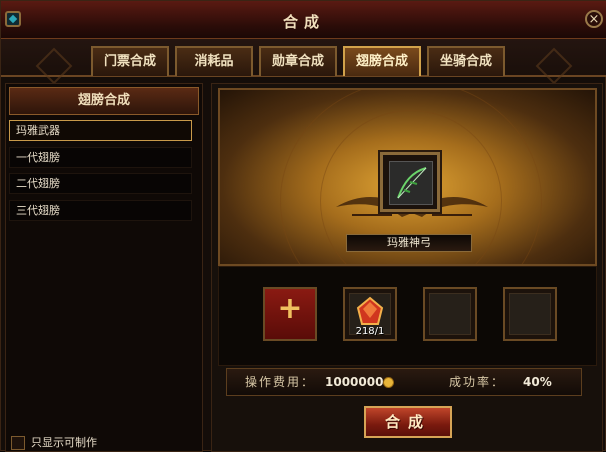  I want to click on cost-bar: 操作费用： 1000000 成功率： 40%, so click(404, 382).